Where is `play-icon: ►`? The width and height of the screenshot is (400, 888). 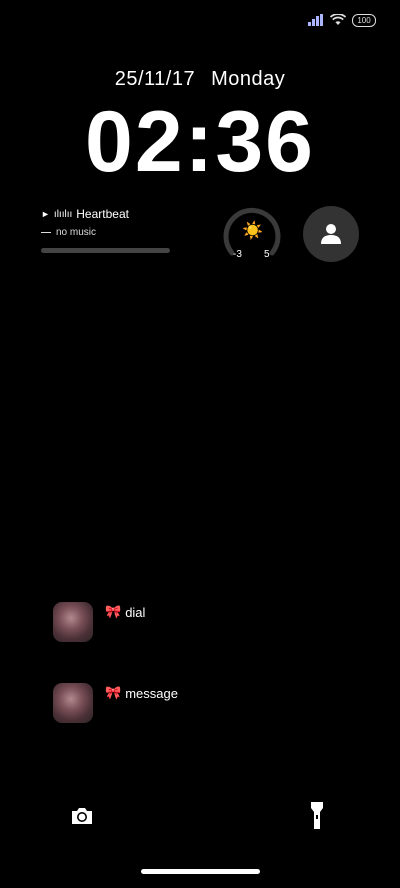
play-icon: ► is located at coordinates (45, 214).